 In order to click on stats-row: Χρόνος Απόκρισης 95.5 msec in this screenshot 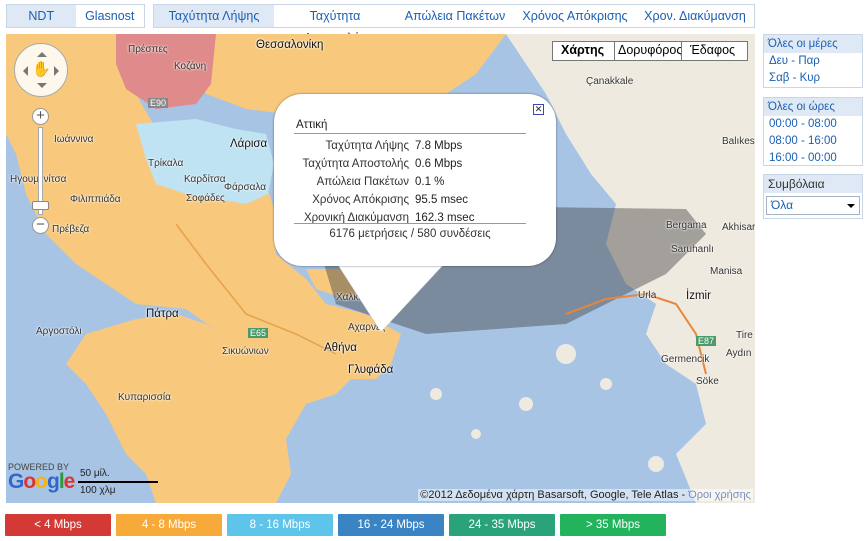, I will do `click(385, 200)`.